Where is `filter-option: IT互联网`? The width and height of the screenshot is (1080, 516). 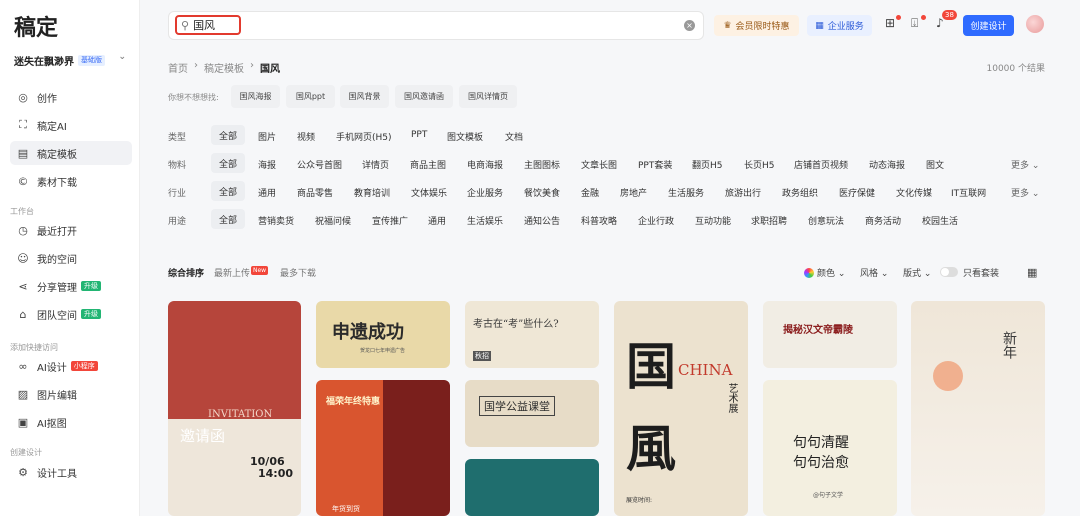 filter-option: IT互联网 is located at coordinates (968, 192).